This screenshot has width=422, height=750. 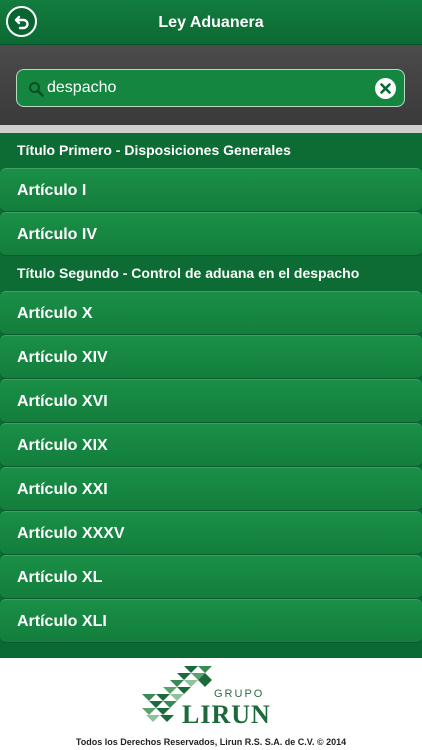 I want to click on search-bar-container, so click(x=211, y=85).